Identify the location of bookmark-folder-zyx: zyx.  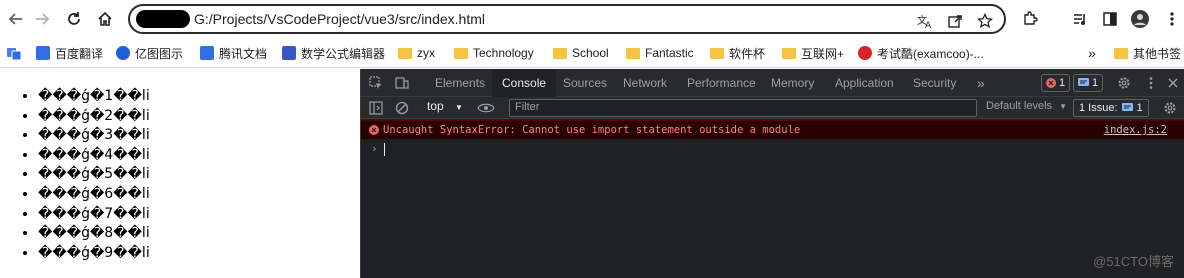
(416, 53).